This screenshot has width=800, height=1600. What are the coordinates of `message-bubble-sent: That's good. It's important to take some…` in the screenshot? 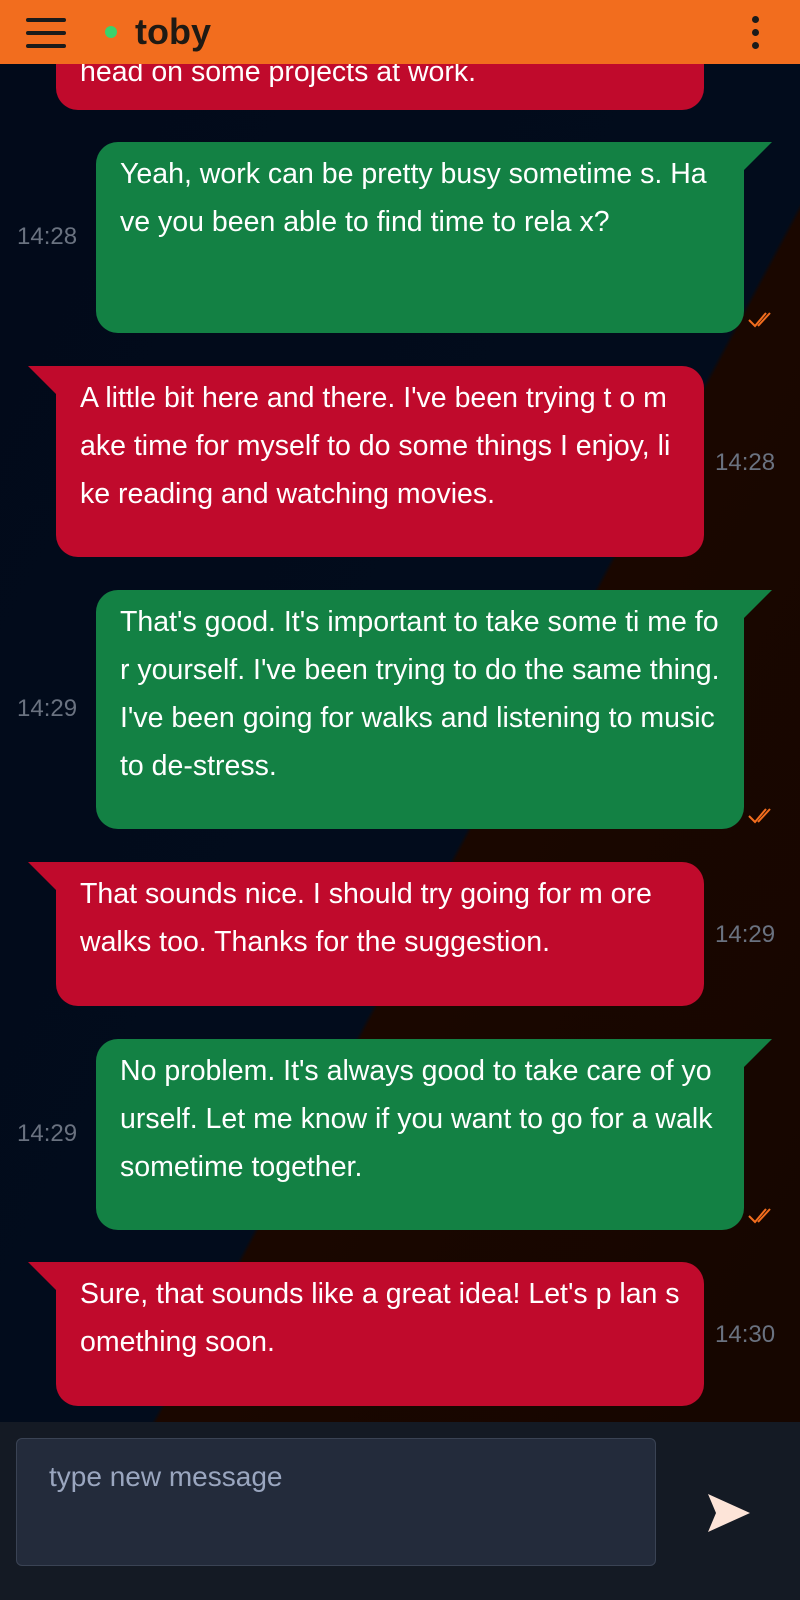 It's located at (434, 709).